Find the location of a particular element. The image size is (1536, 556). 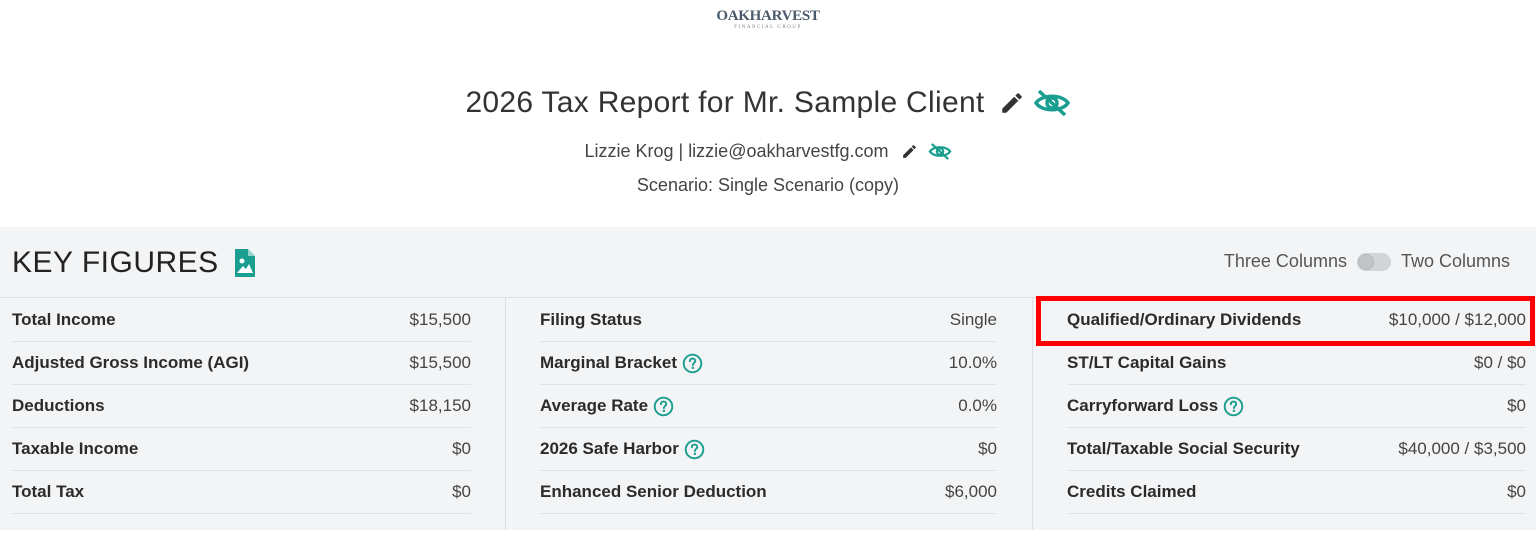

figure-label-text: Total/Taxable Social Security is located at coordinates (1183, 448).